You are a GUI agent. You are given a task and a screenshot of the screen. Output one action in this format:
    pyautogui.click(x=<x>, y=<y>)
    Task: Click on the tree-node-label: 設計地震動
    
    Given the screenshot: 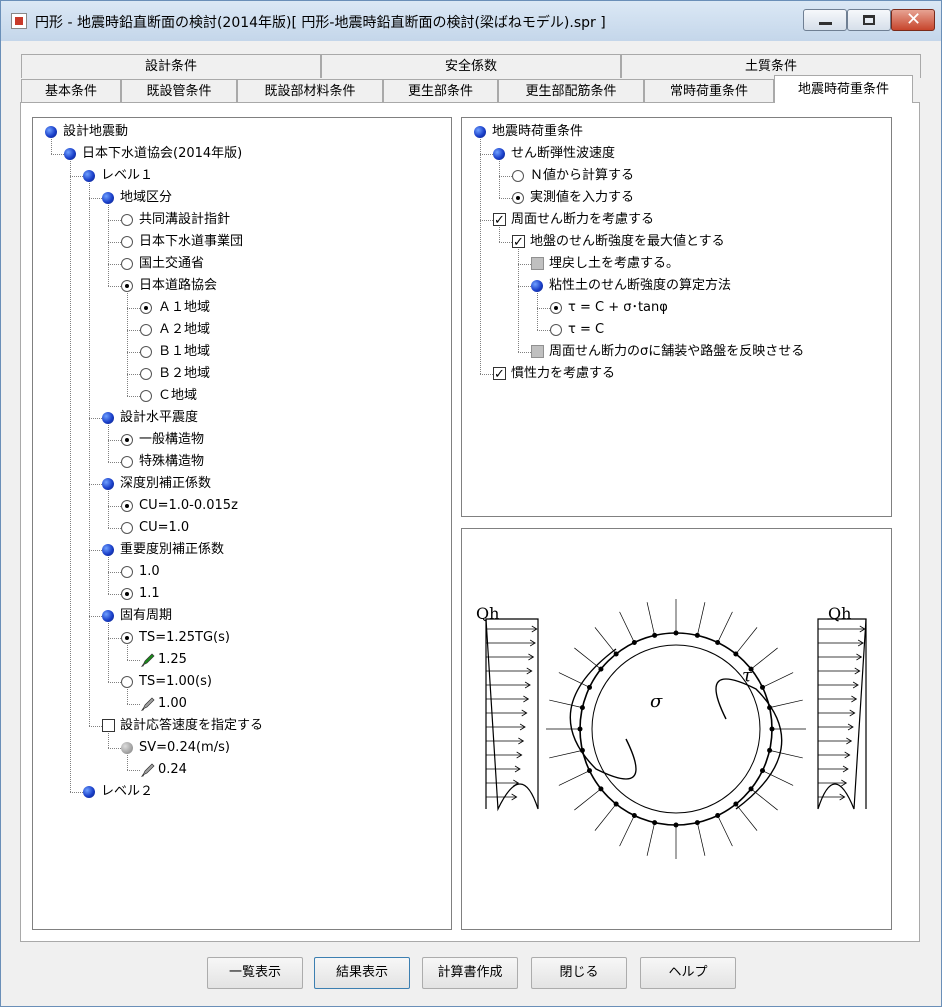 What is the action you would take?
    pyautogui.click(x=96, y=131)
    